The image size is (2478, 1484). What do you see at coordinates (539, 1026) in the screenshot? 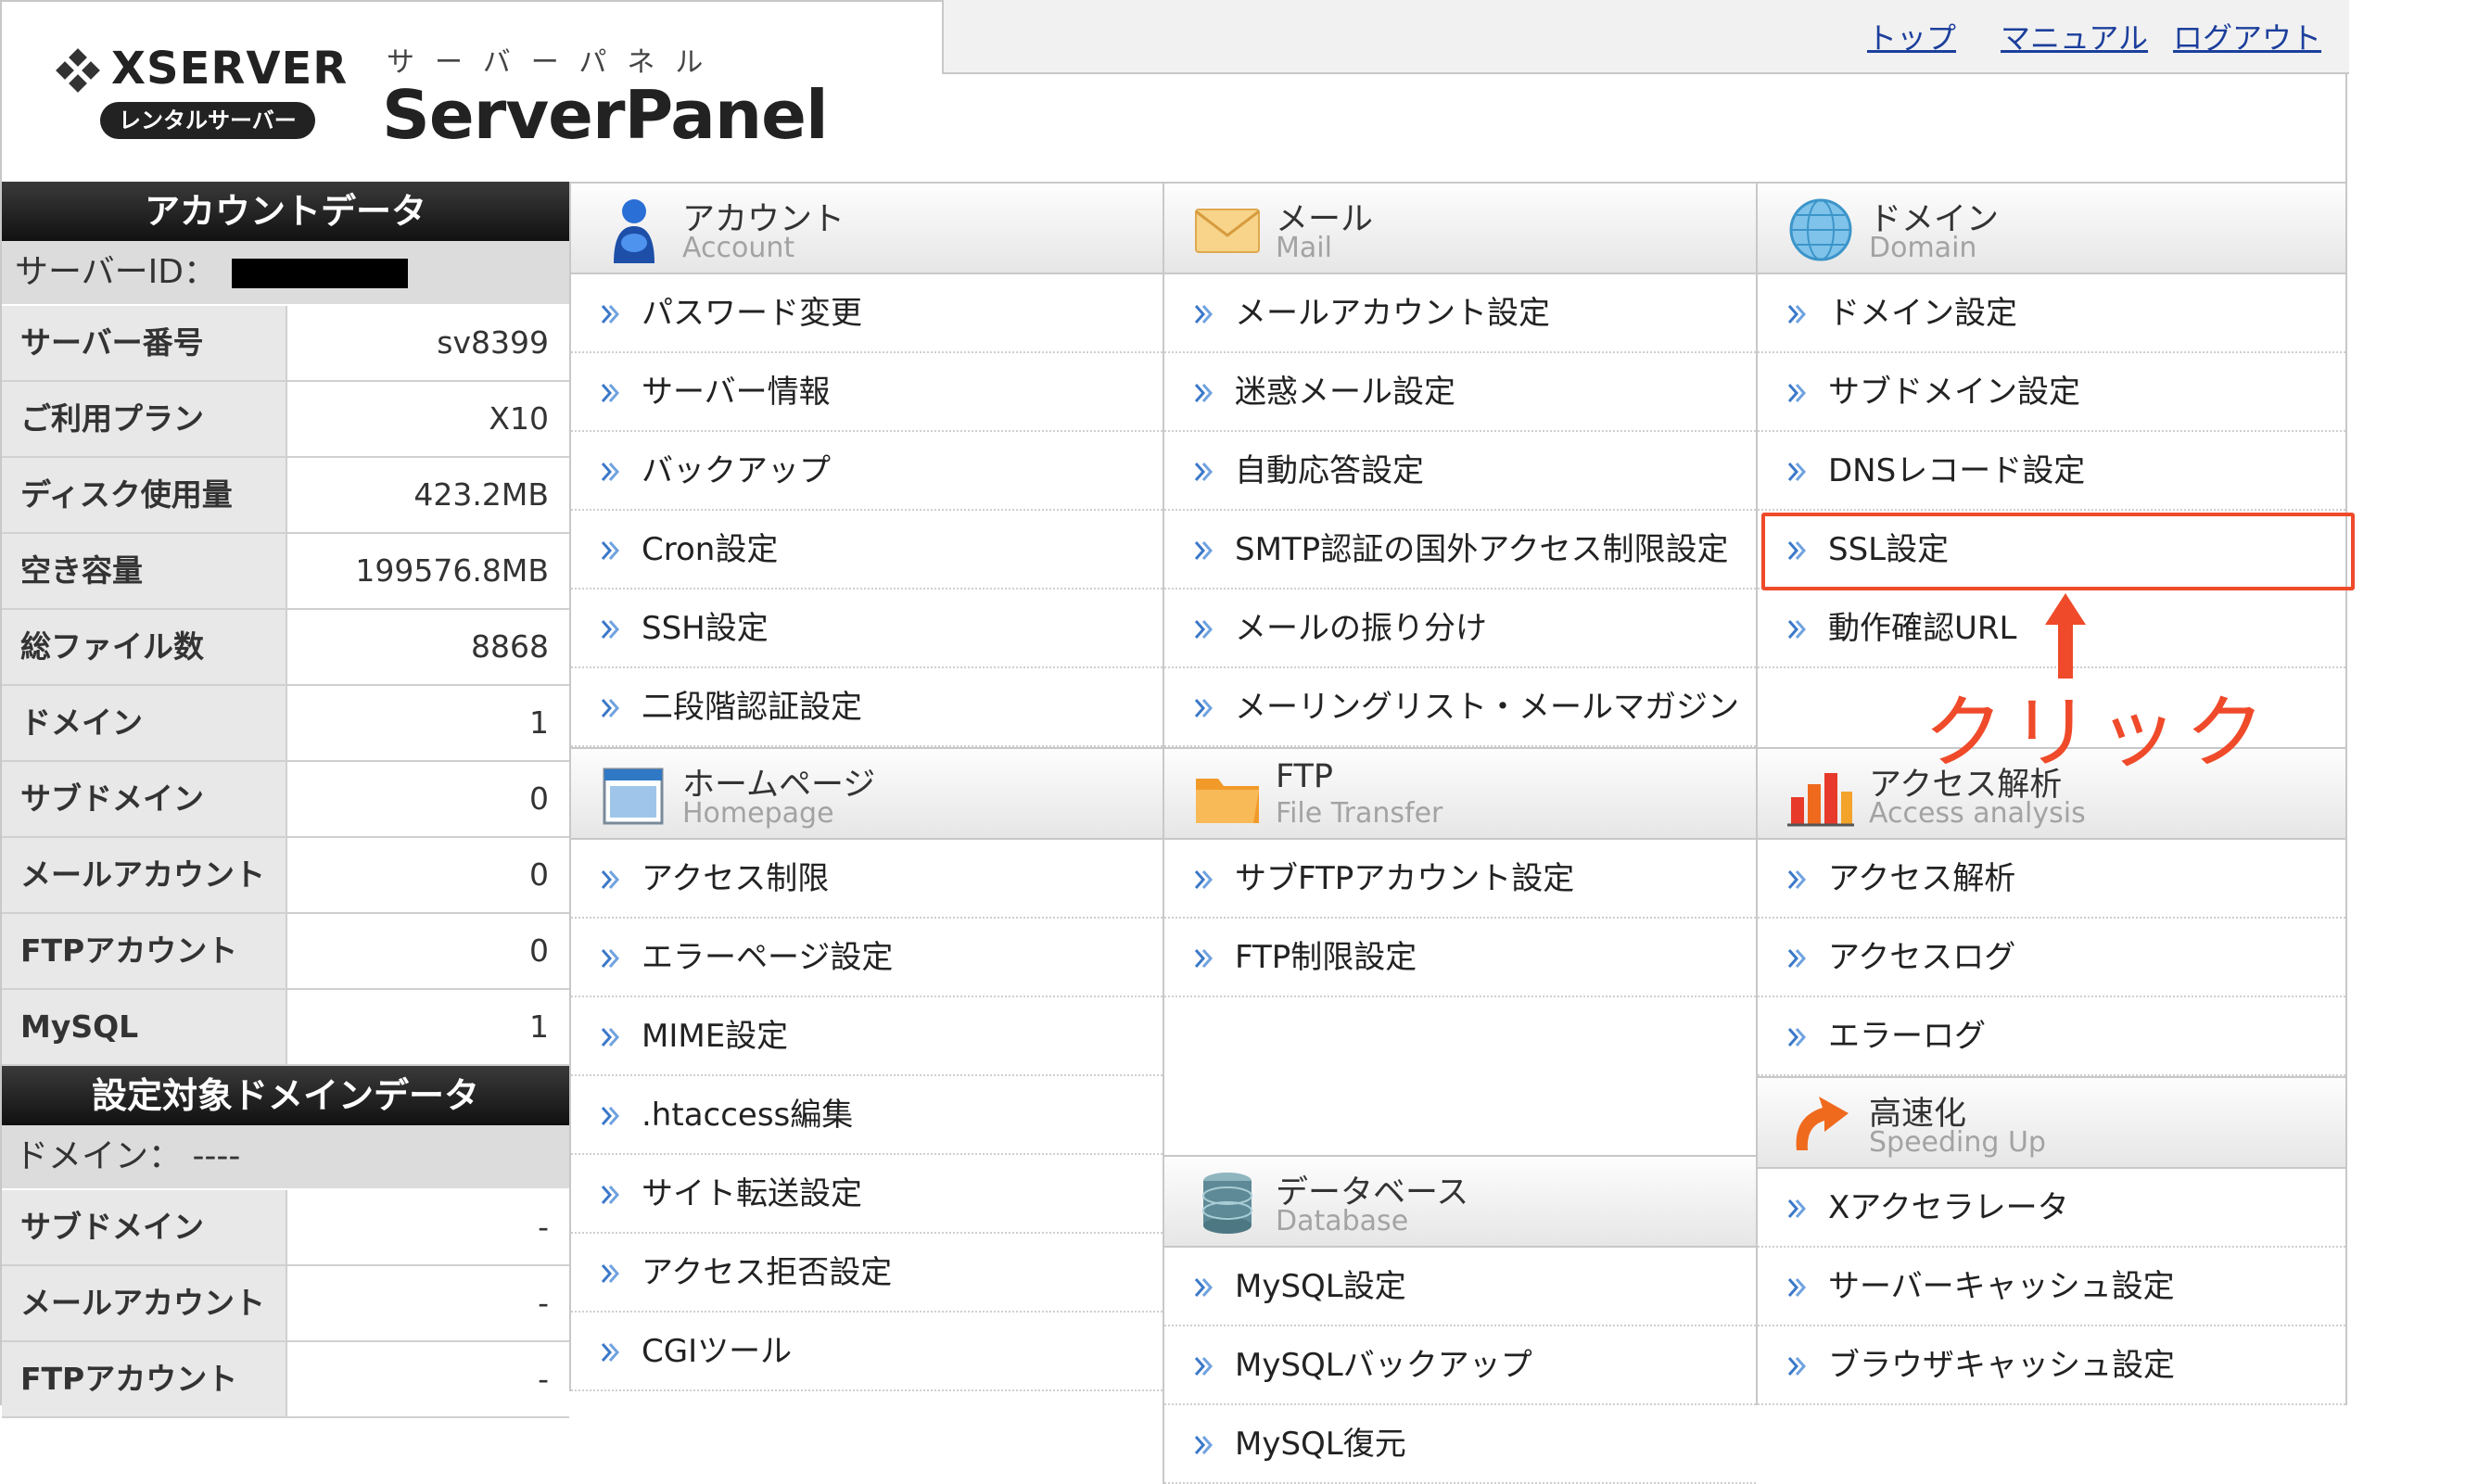
I see `info-value: 1` at bounding box center [539, 1026].